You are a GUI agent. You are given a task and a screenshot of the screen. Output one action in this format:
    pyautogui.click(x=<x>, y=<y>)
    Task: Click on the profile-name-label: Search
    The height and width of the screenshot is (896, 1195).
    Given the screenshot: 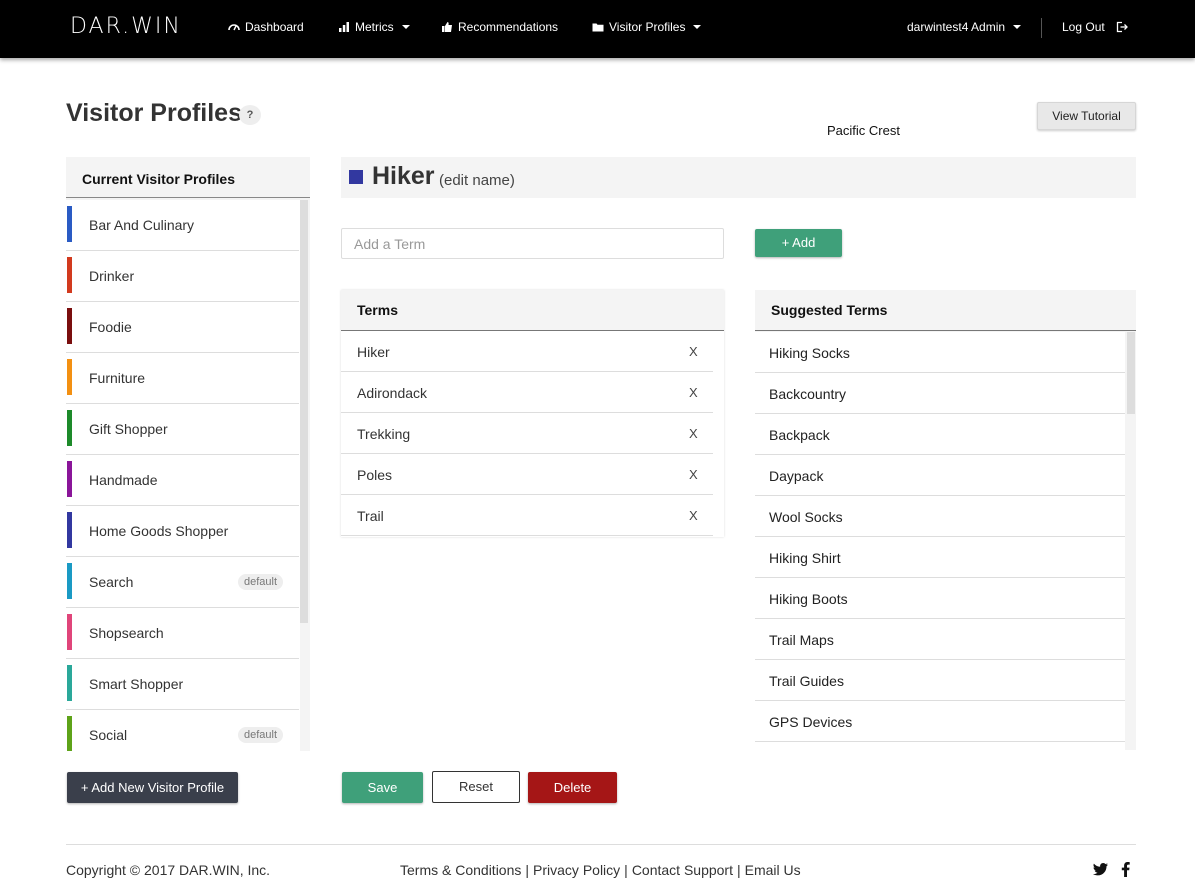 What is the action you would take?
    pyautogui.click(x=111, y=582)
    